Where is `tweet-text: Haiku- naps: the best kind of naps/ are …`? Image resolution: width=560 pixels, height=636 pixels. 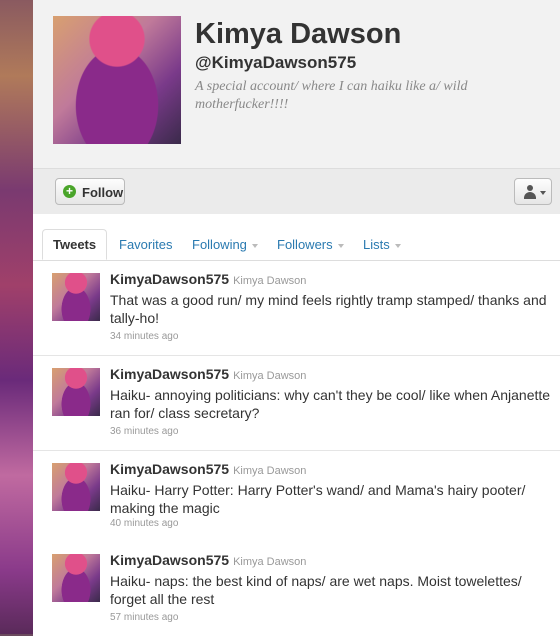 tweet-text: Haiku- naps: the best kind of naps/ are … is located at coordinates (316, 590).